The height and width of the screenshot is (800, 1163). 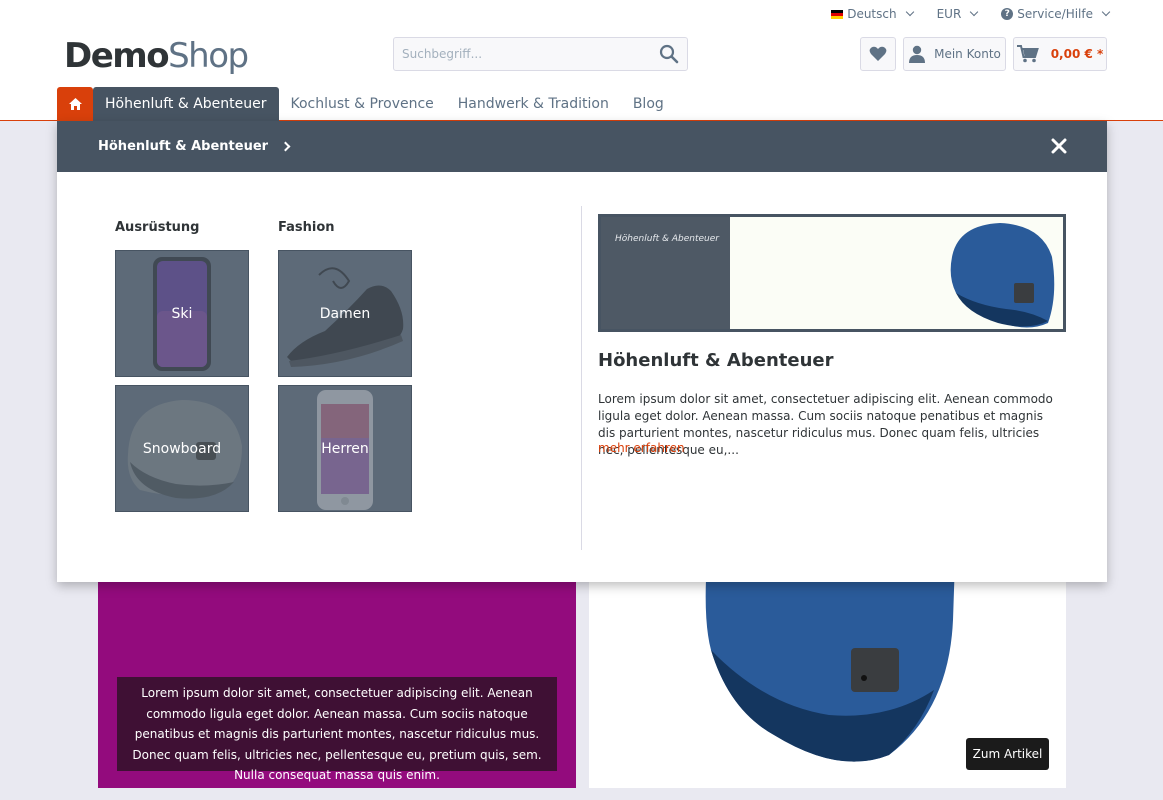 I want to click on search-box, so click(x=540, y=54).